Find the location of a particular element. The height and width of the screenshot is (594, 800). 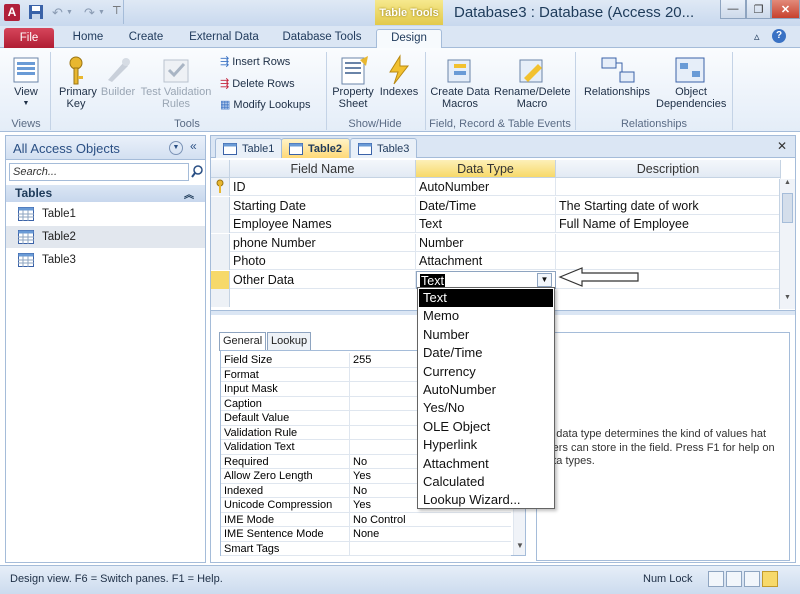

search-icon is located at coordinates (197, 172).